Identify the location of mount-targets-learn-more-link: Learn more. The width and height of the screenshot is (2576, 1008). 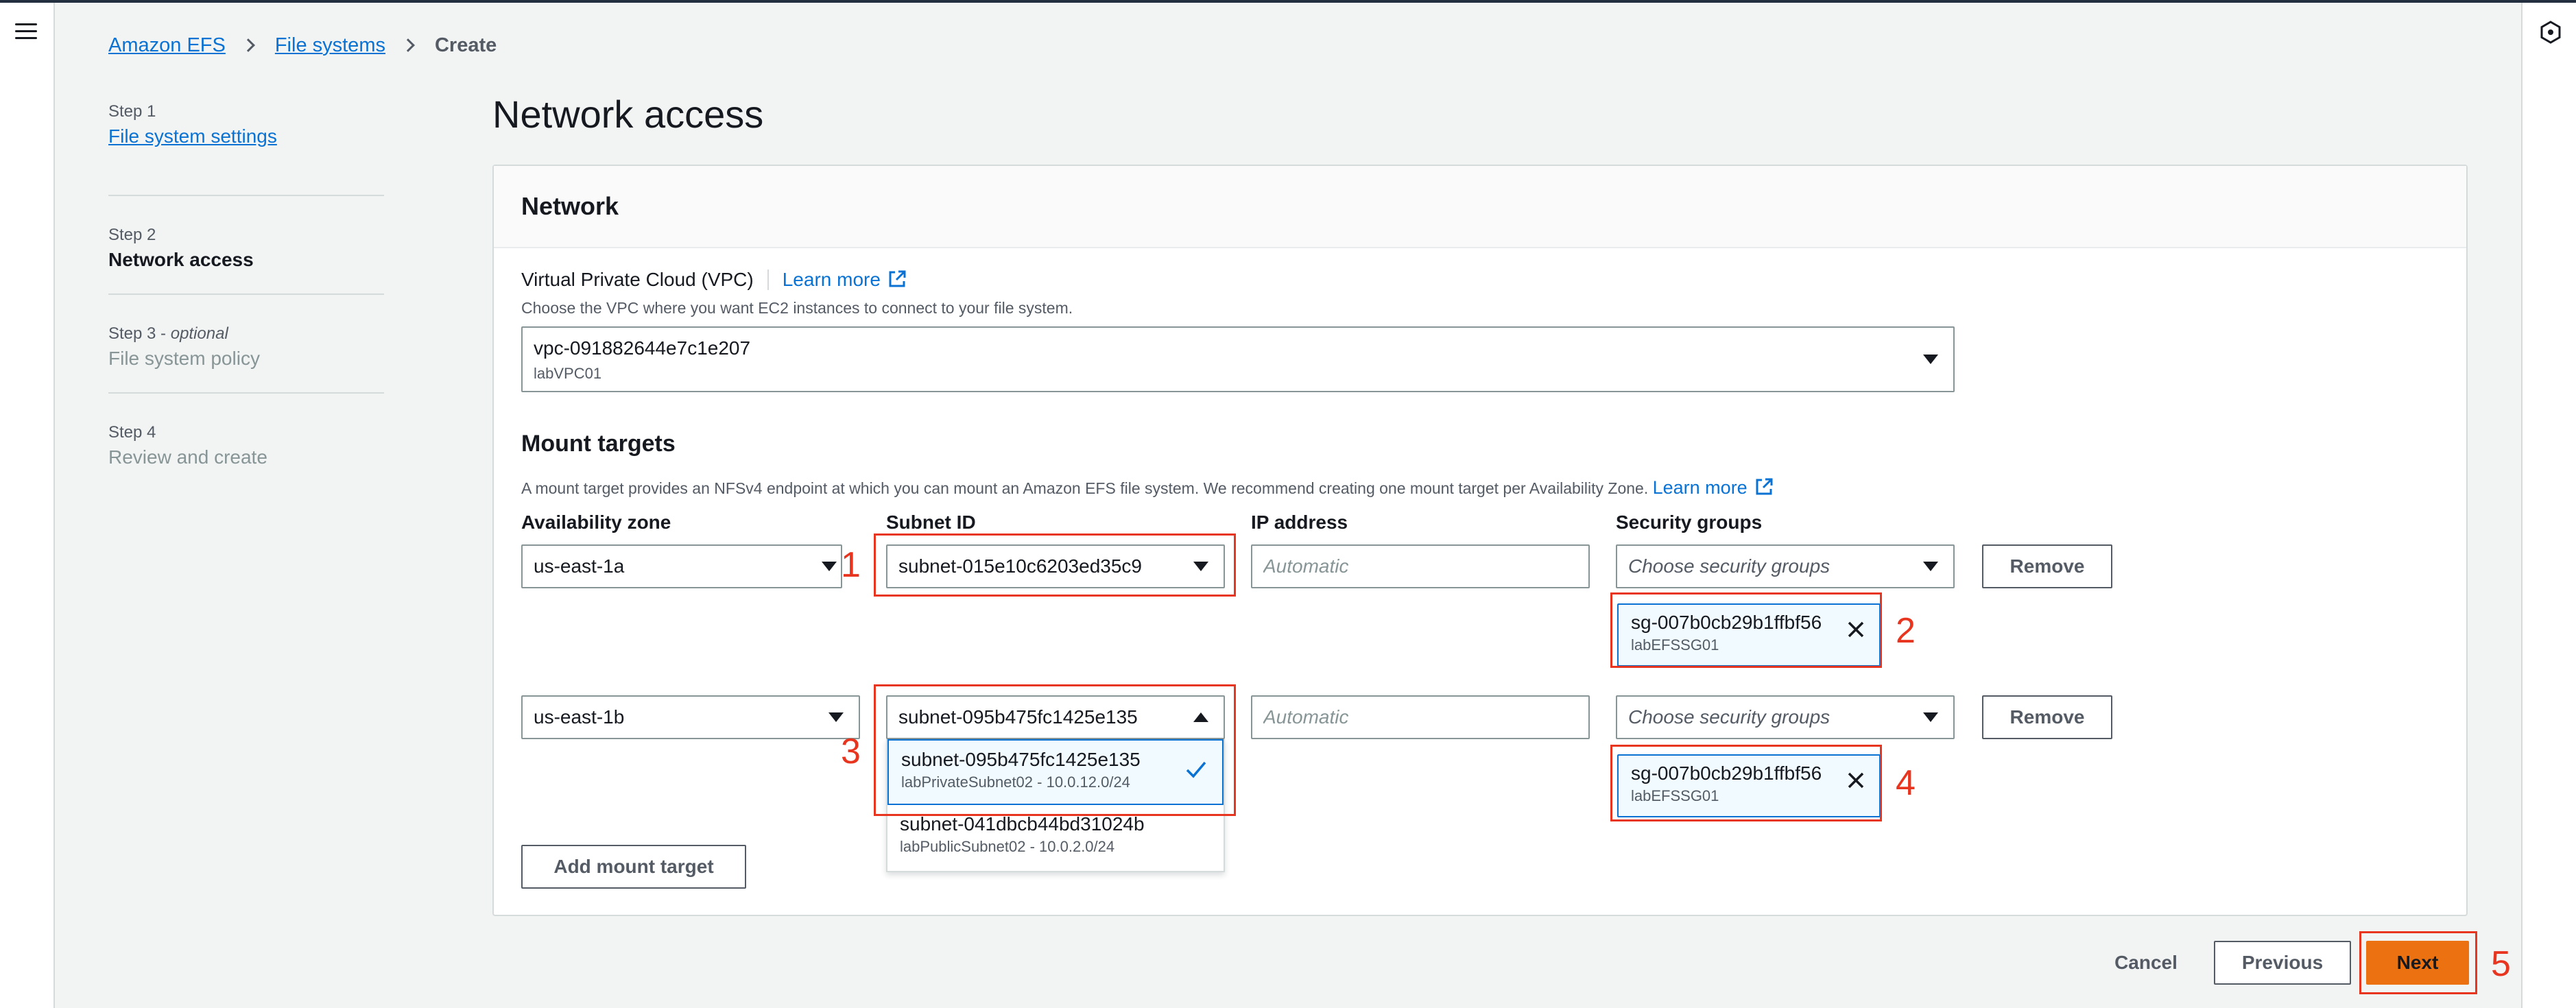
(1713, 487).